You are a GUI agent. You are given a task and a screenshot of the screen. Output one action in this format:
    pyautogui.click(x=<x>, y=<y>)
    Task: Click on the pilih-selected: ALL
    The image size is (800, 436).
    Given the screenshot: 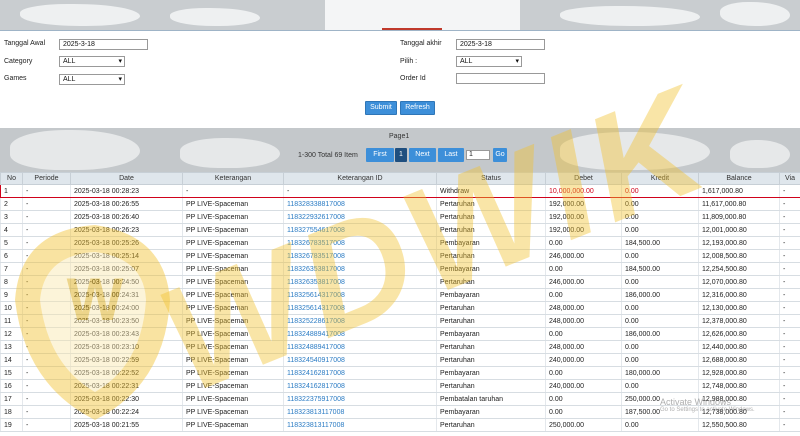 What is the action you would take?
    pyautogui.click(x=466, y=61)
    